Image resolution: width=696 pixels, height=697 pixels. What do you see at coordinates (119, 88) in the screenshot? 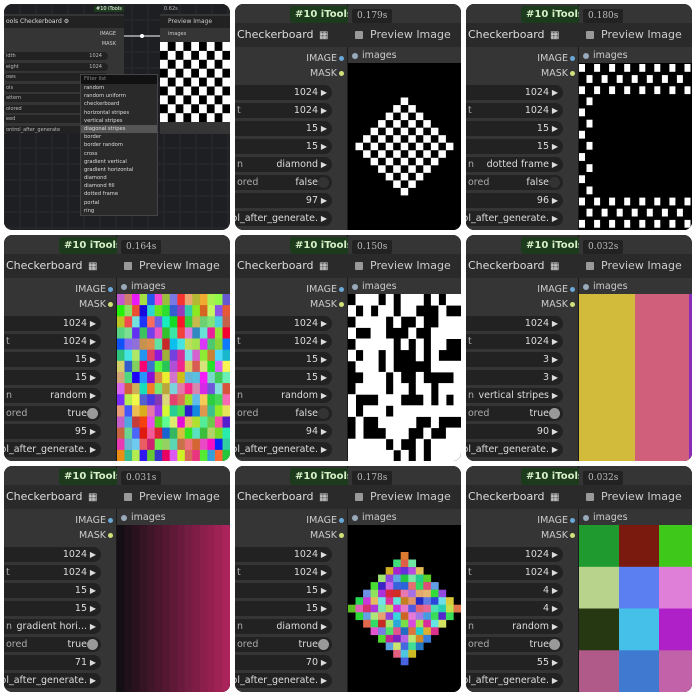
I see `menu-item: random` at bounding box center [119, 88].